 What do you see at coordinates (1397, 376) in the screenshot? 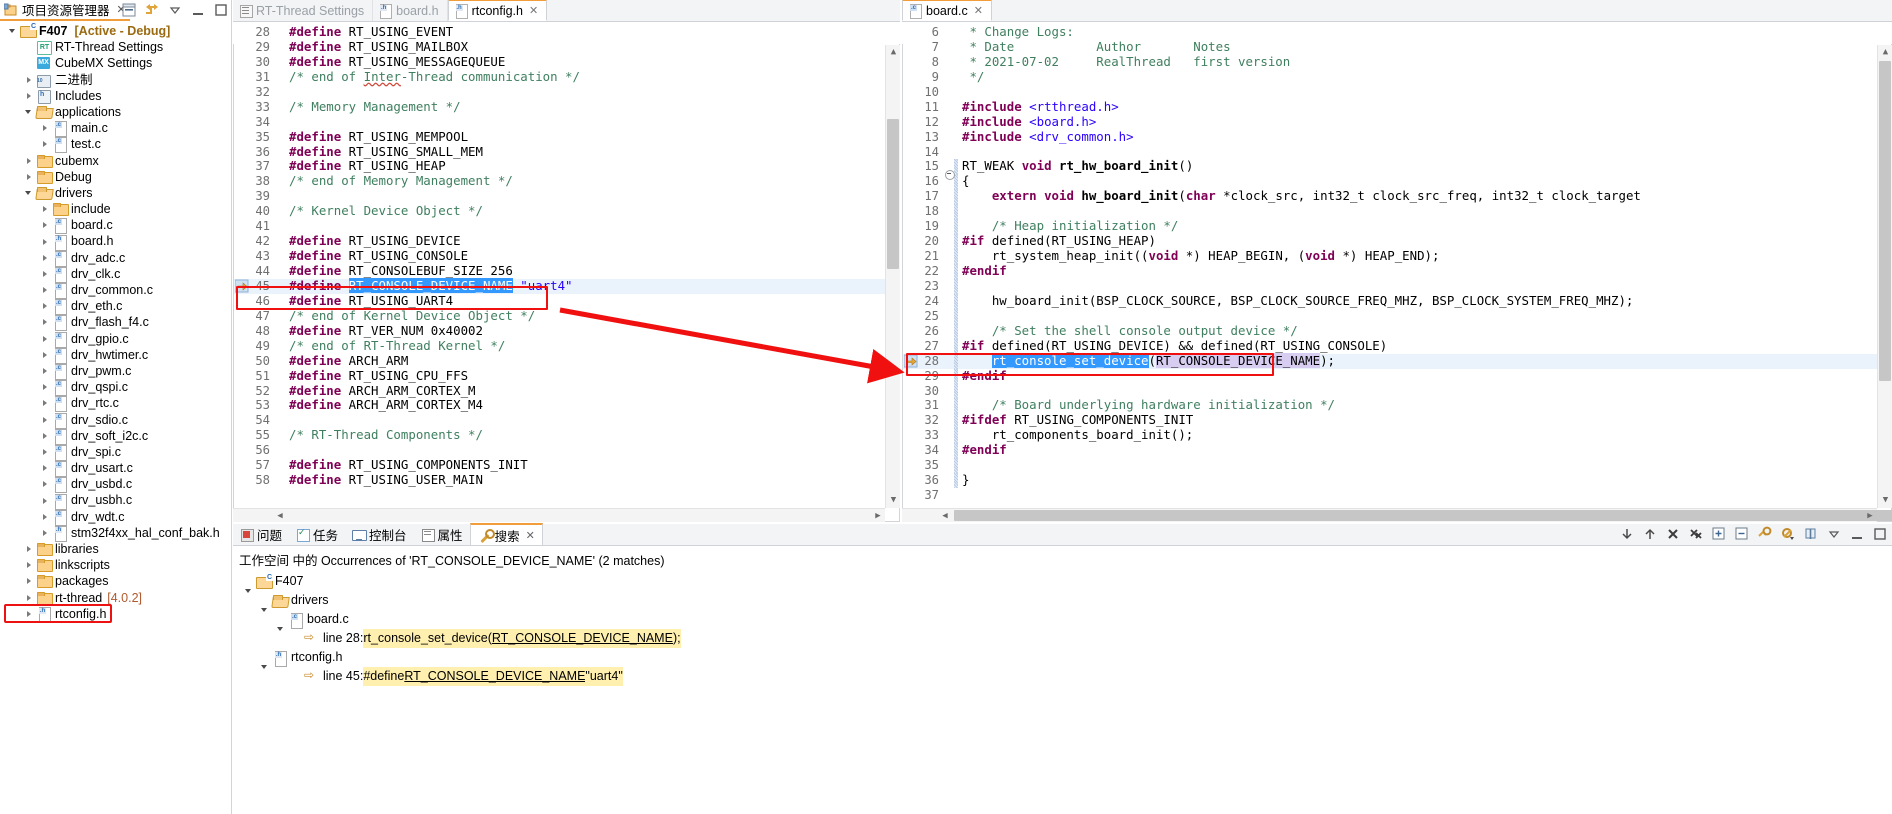
I see `code-line: 29 #endif` at bounding box center [1397, 376].